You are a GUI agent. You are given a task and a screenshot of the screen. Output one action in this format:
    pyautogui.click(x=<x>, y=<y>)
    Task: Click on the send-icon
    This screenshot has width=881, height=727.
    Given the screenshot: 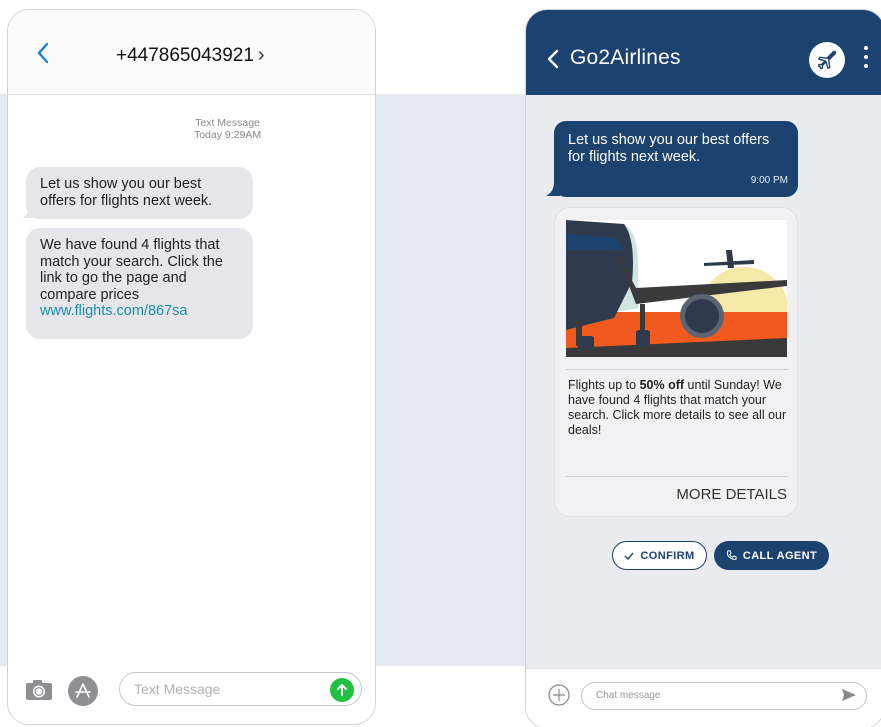 What is the action you would take?
    pyautogui.click(x=849, y=695)
    